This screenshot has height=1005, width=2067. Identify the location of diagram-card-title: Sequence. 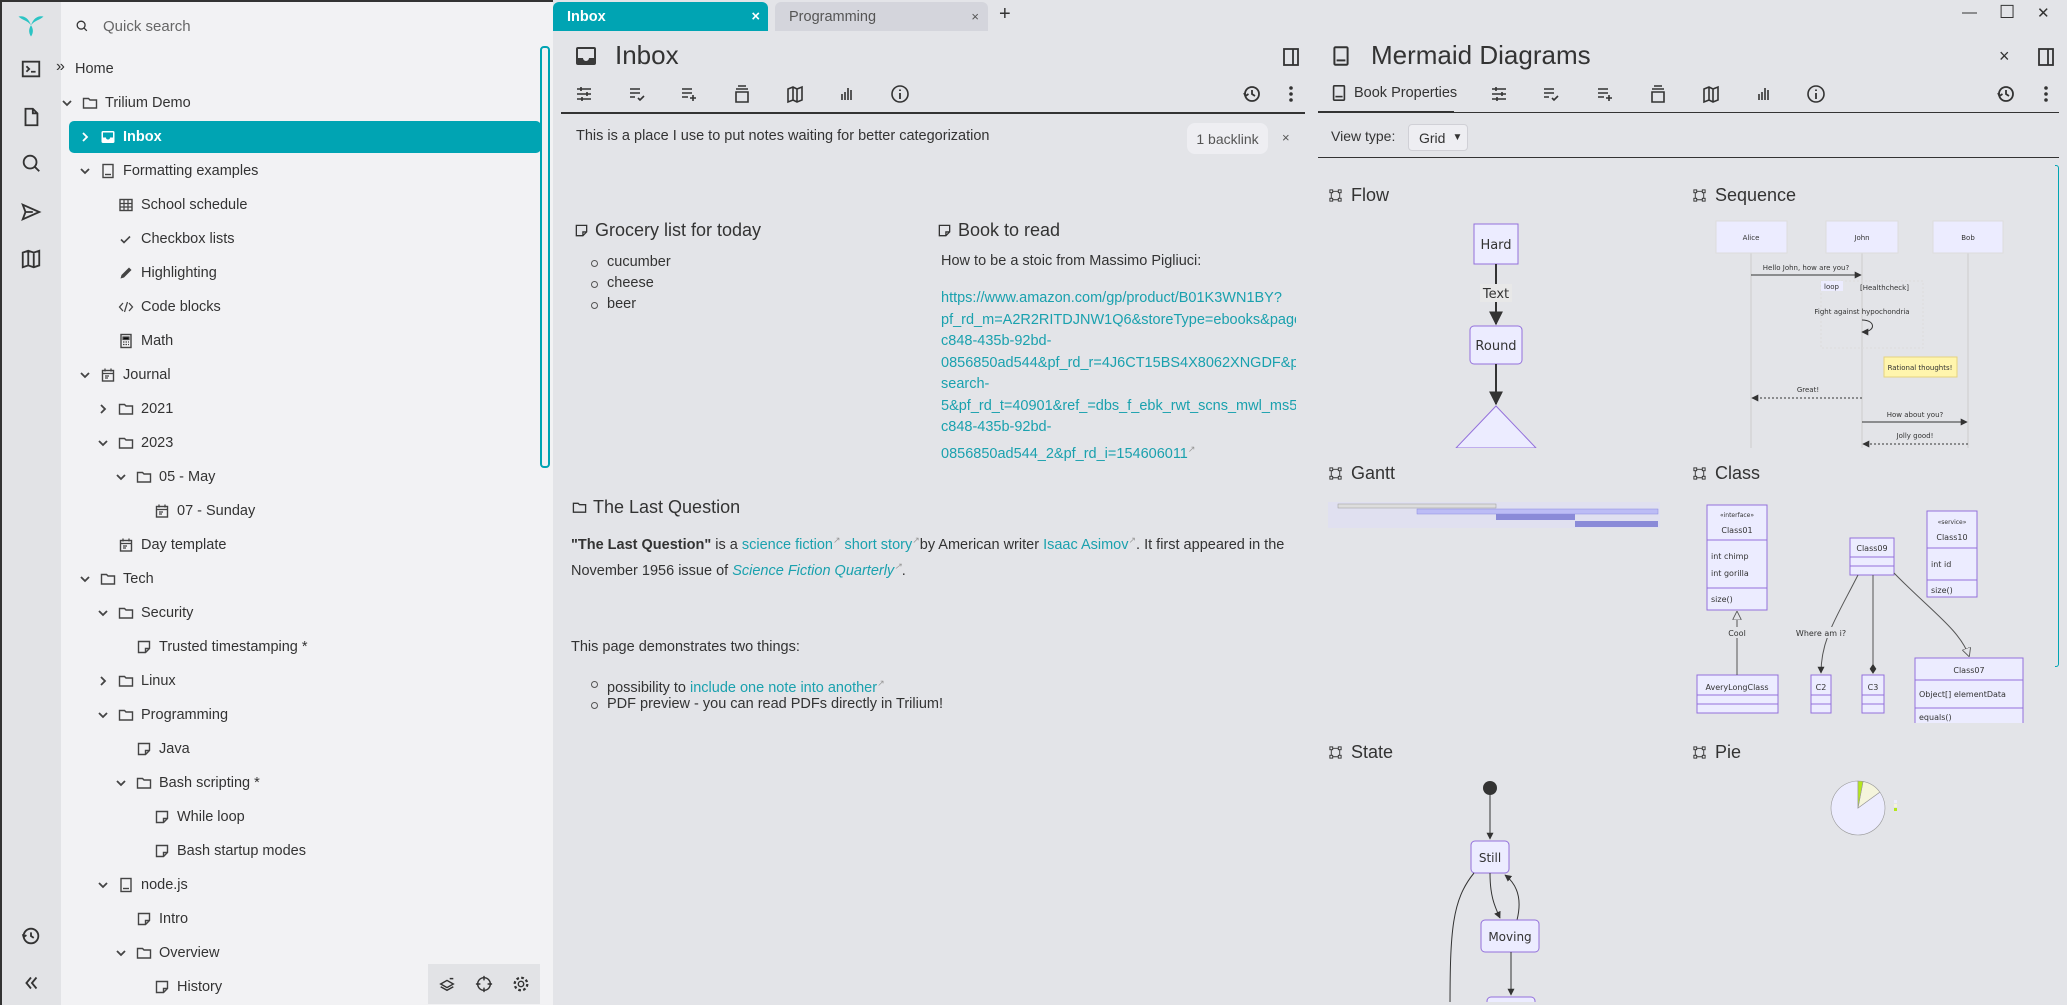
(1744, 195).